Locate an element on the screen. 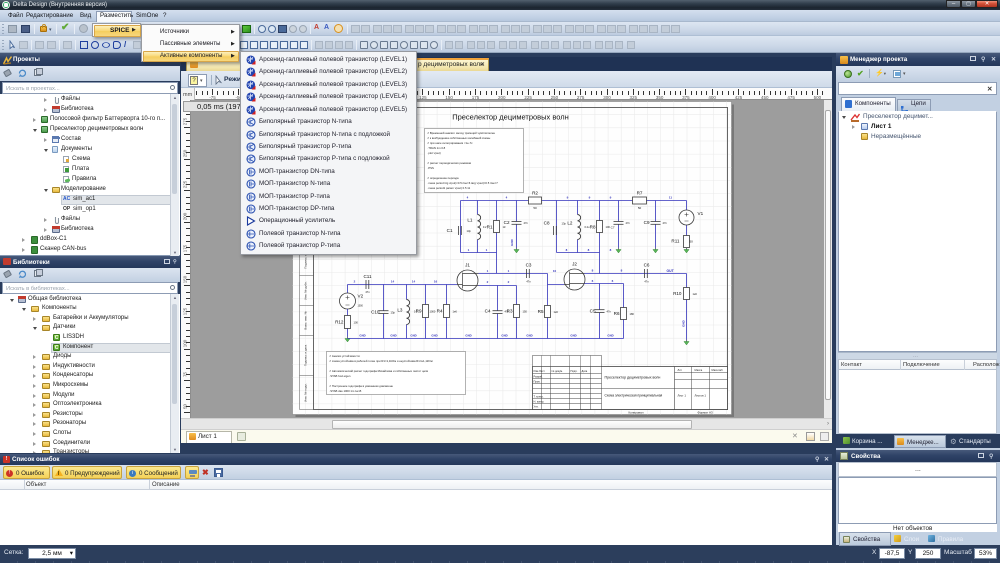 The image size is (1000, 563). svg-text: 10 is located at coordinates (555, 271).